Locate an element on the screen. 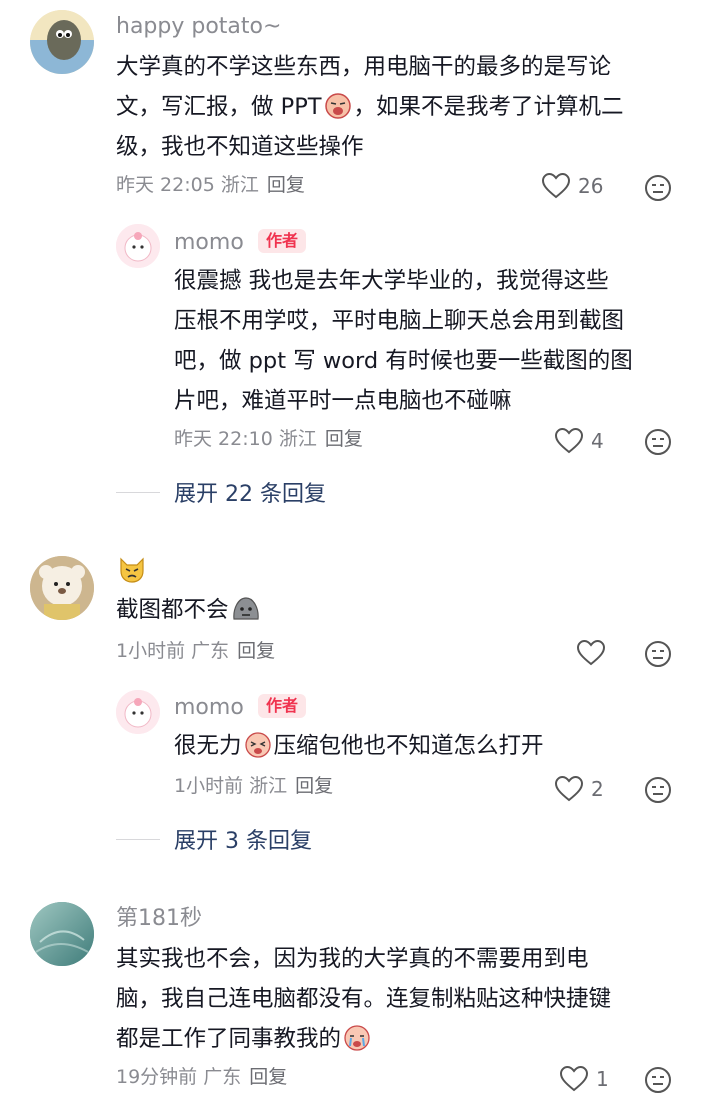 The height and width of the screenshot is (1094, 702). reply-text-line: 吧，做 ppt 写 word 有时候也要一些截图的图 is located at coordinates (403, 361).